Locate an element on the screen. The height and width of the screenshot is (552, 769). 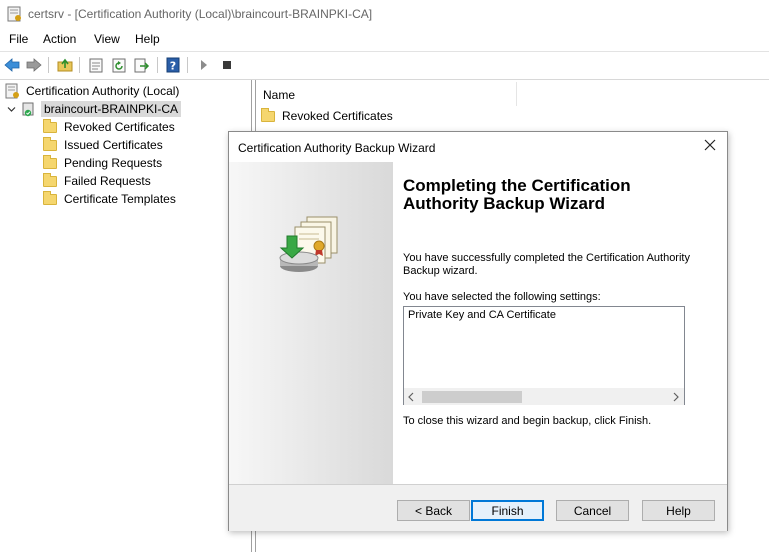
menu-action: Action is located at coordinates (59, 39).